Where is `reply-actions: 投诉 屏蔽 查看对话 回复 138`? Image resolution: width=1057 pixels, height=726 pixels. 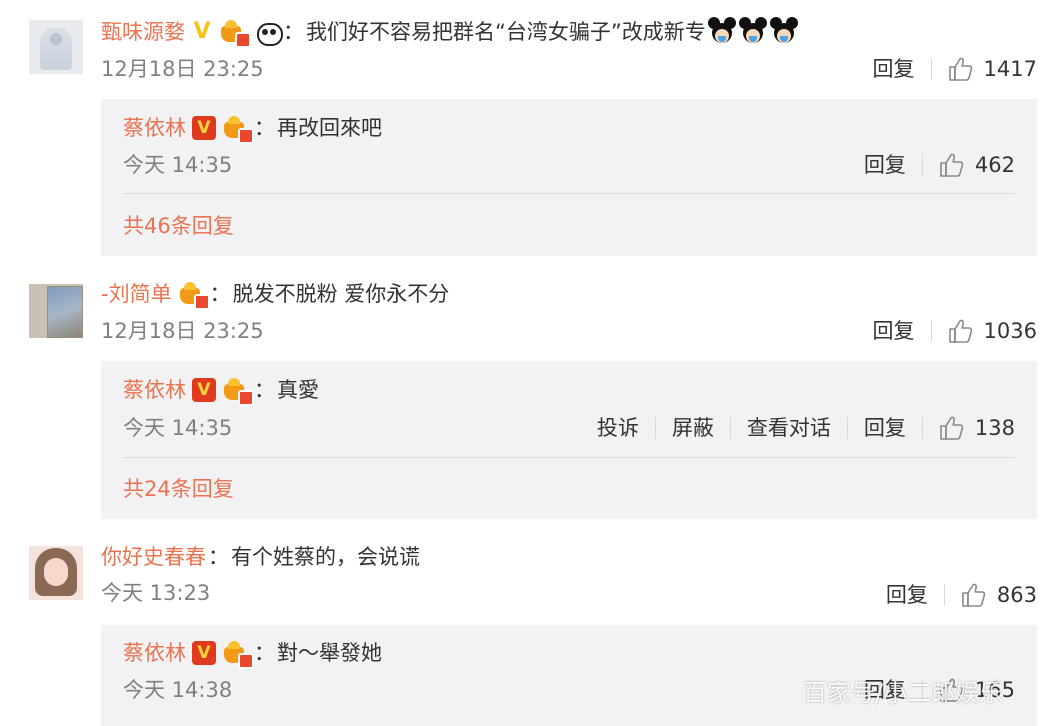
reply-actions: 投诉 屏蔽 查看对话 回复 138 is located at coordinates (806, 428).